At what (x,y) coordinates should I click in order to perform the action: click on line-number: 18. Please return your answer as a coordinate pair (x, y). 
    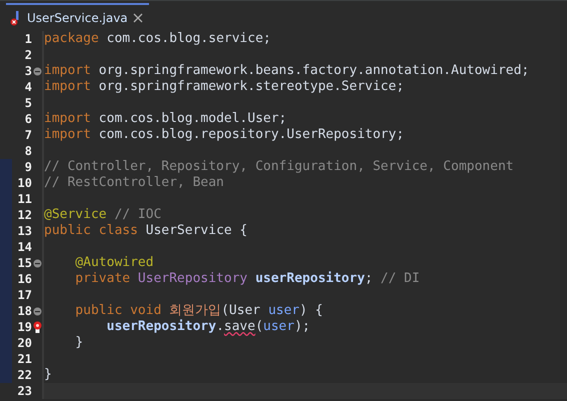
    Looking at the image, I should click on (24, 311).